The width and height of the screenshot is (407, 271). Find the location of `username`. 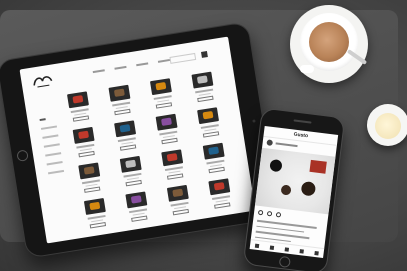

username is located at coordinates (286, 145).